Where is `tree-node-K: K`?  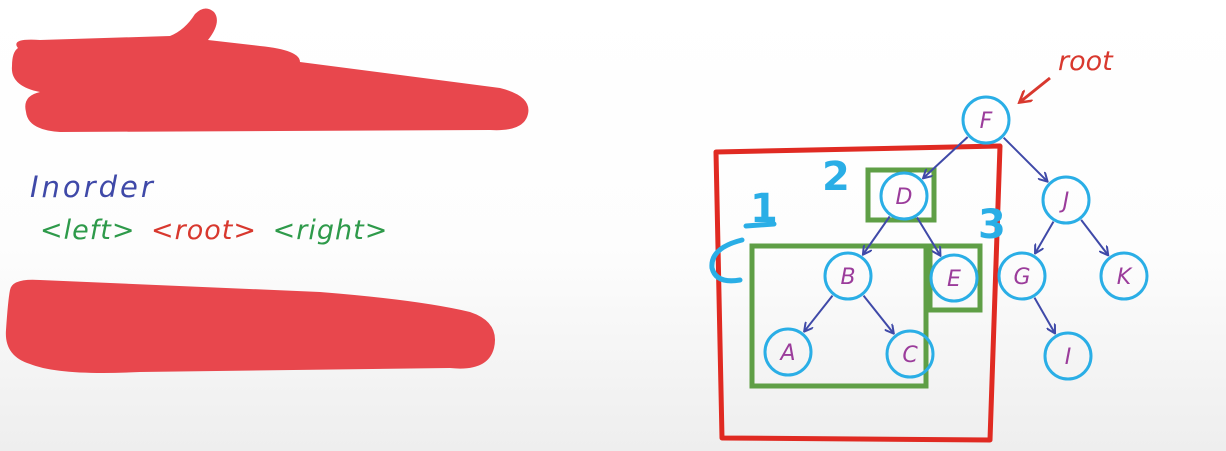
tree-node-K: K is located at coordinates (1124, 276).